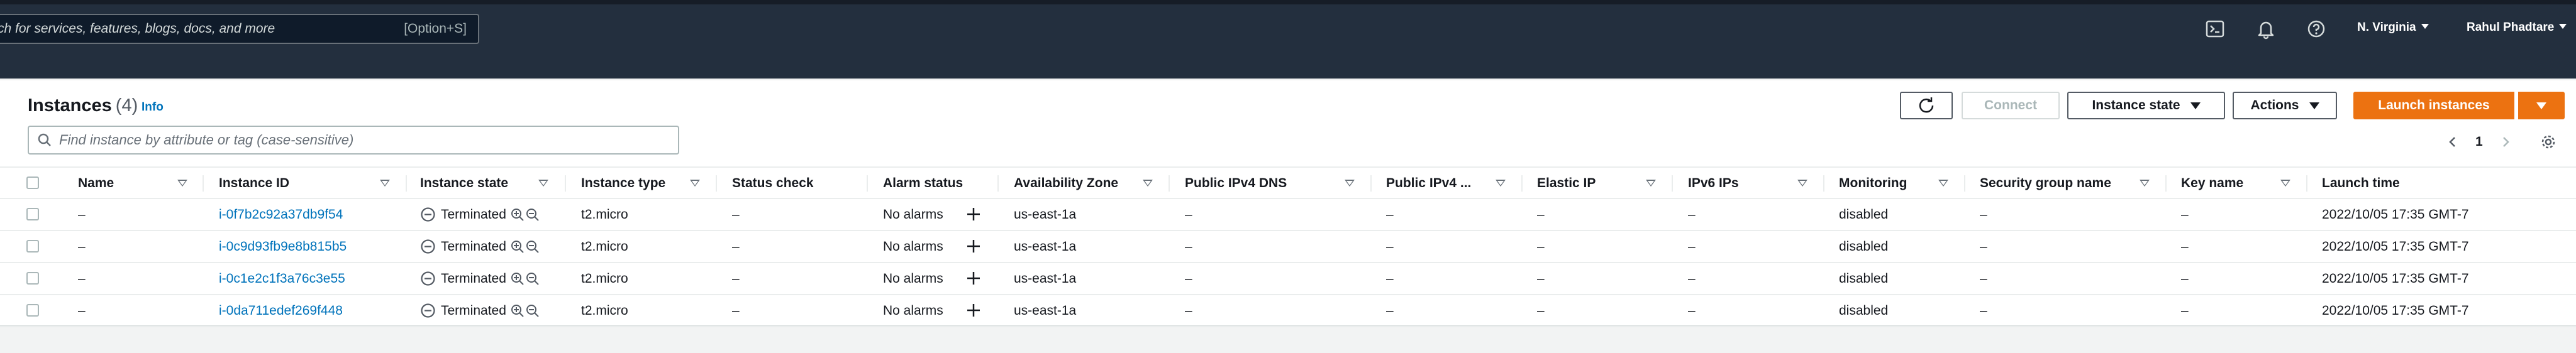 This screenshot has width=2576, height=353. I want to click on col-instance-state: Instance state, so click(464, 184).